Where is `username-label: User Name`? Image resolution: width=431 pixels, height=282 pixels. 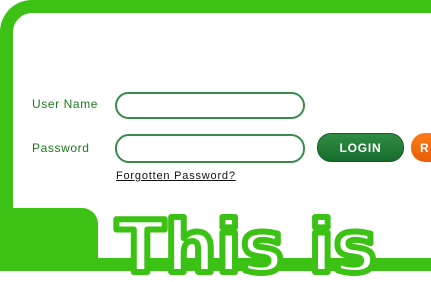 username-label: User Name is located at coordinates (65, 104).